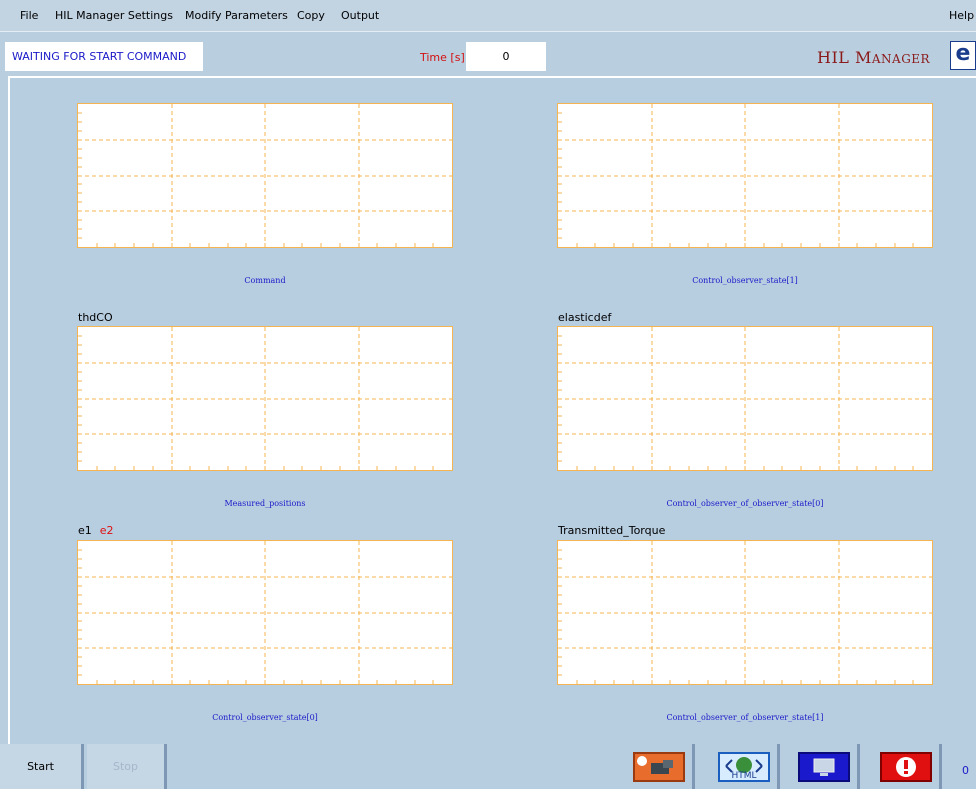 Image resolution: width=976 pixels, height=789 pixels. What do you see at coordinates (127, 766) in the screenshot?
I see `stop-button: Stop` at bounding box center [127, 766].